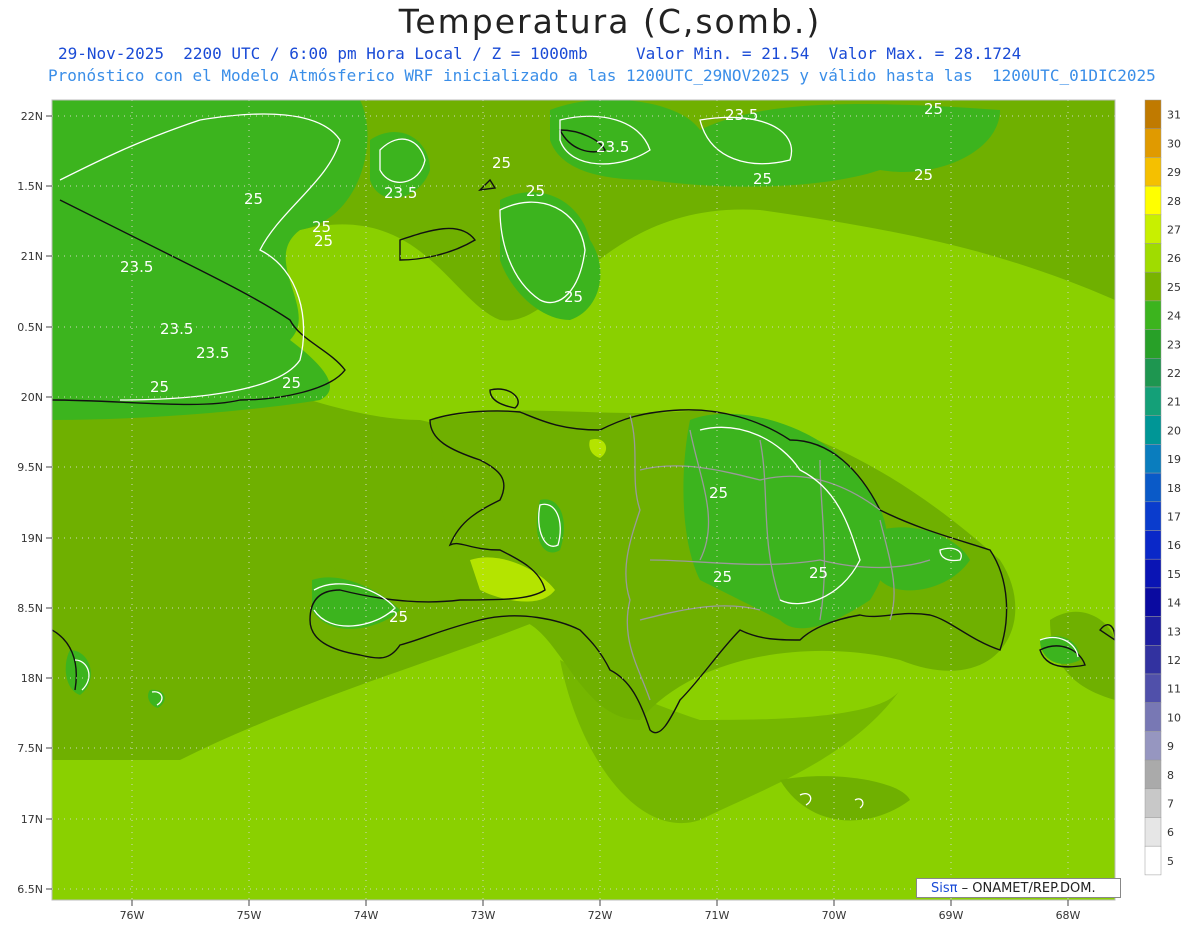 This screenshot has width=1200, height=927. What do you see at coordinates (30, 327) in the screenshot?
I see `lat-label: 0.5N` at bounding box center [30, 327].